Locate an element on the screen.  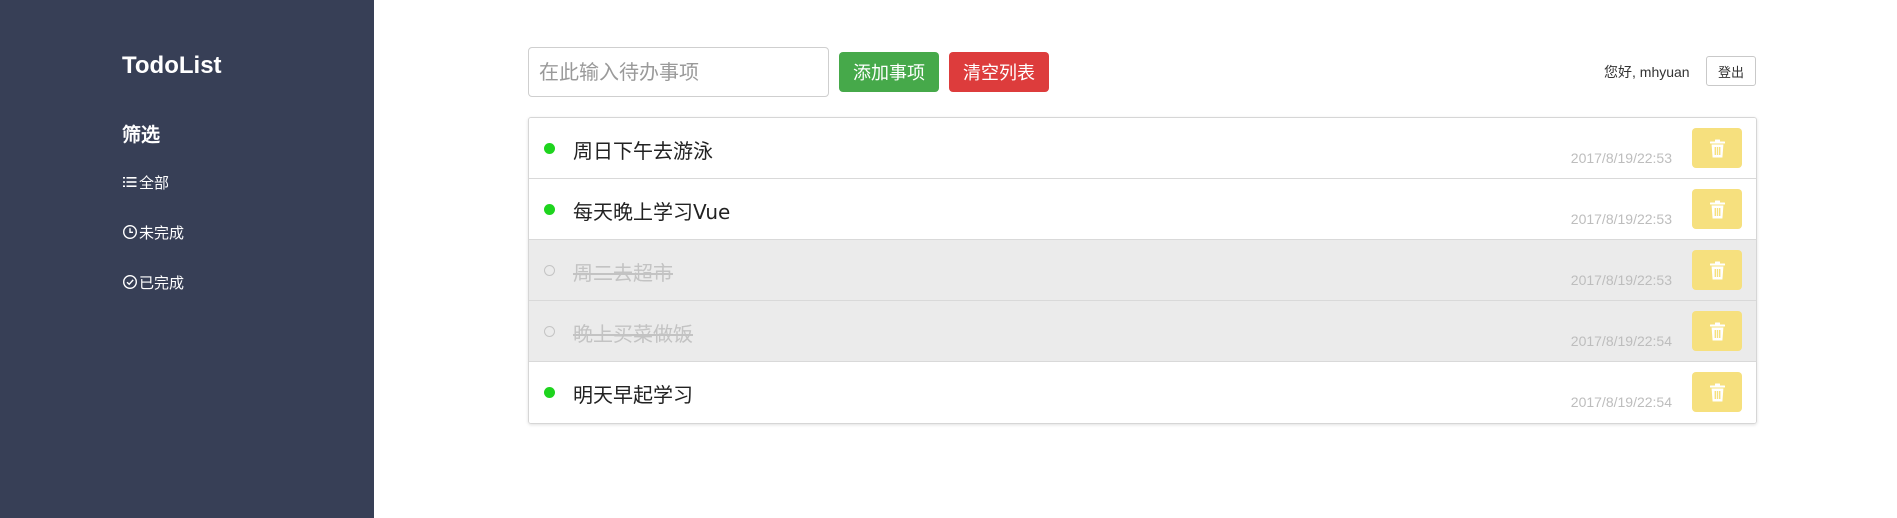
todo-item: 周二去超市 2017/8/19/22:53 is located at coordinates (1142, 270).